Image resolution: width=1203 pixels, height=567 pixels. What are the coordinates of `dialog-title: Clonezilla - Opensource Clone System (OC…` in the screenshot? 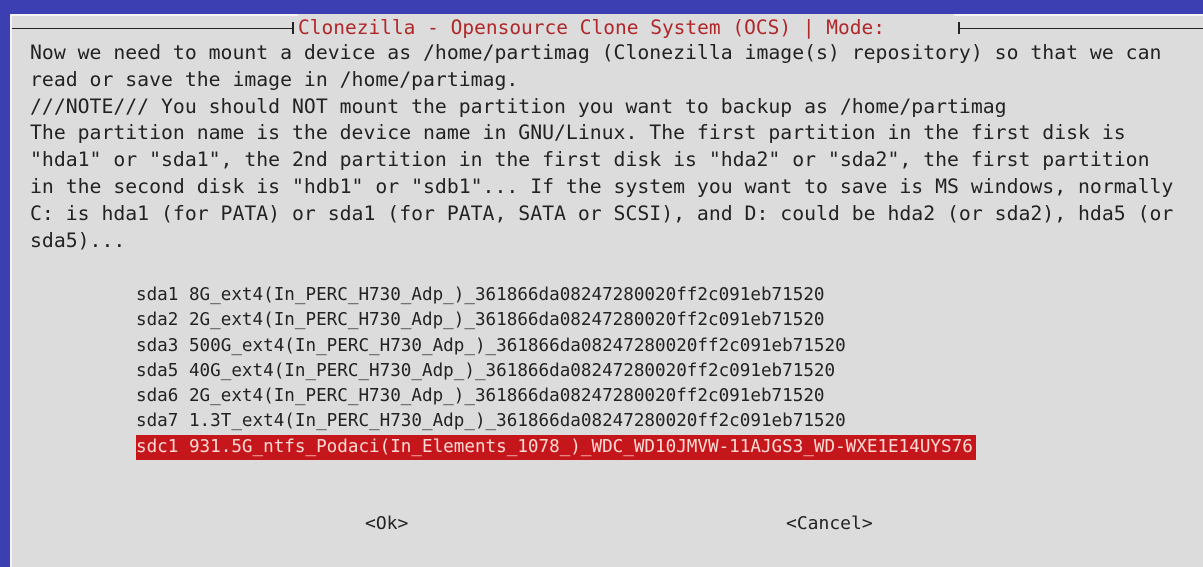 It's located at (626, 28).